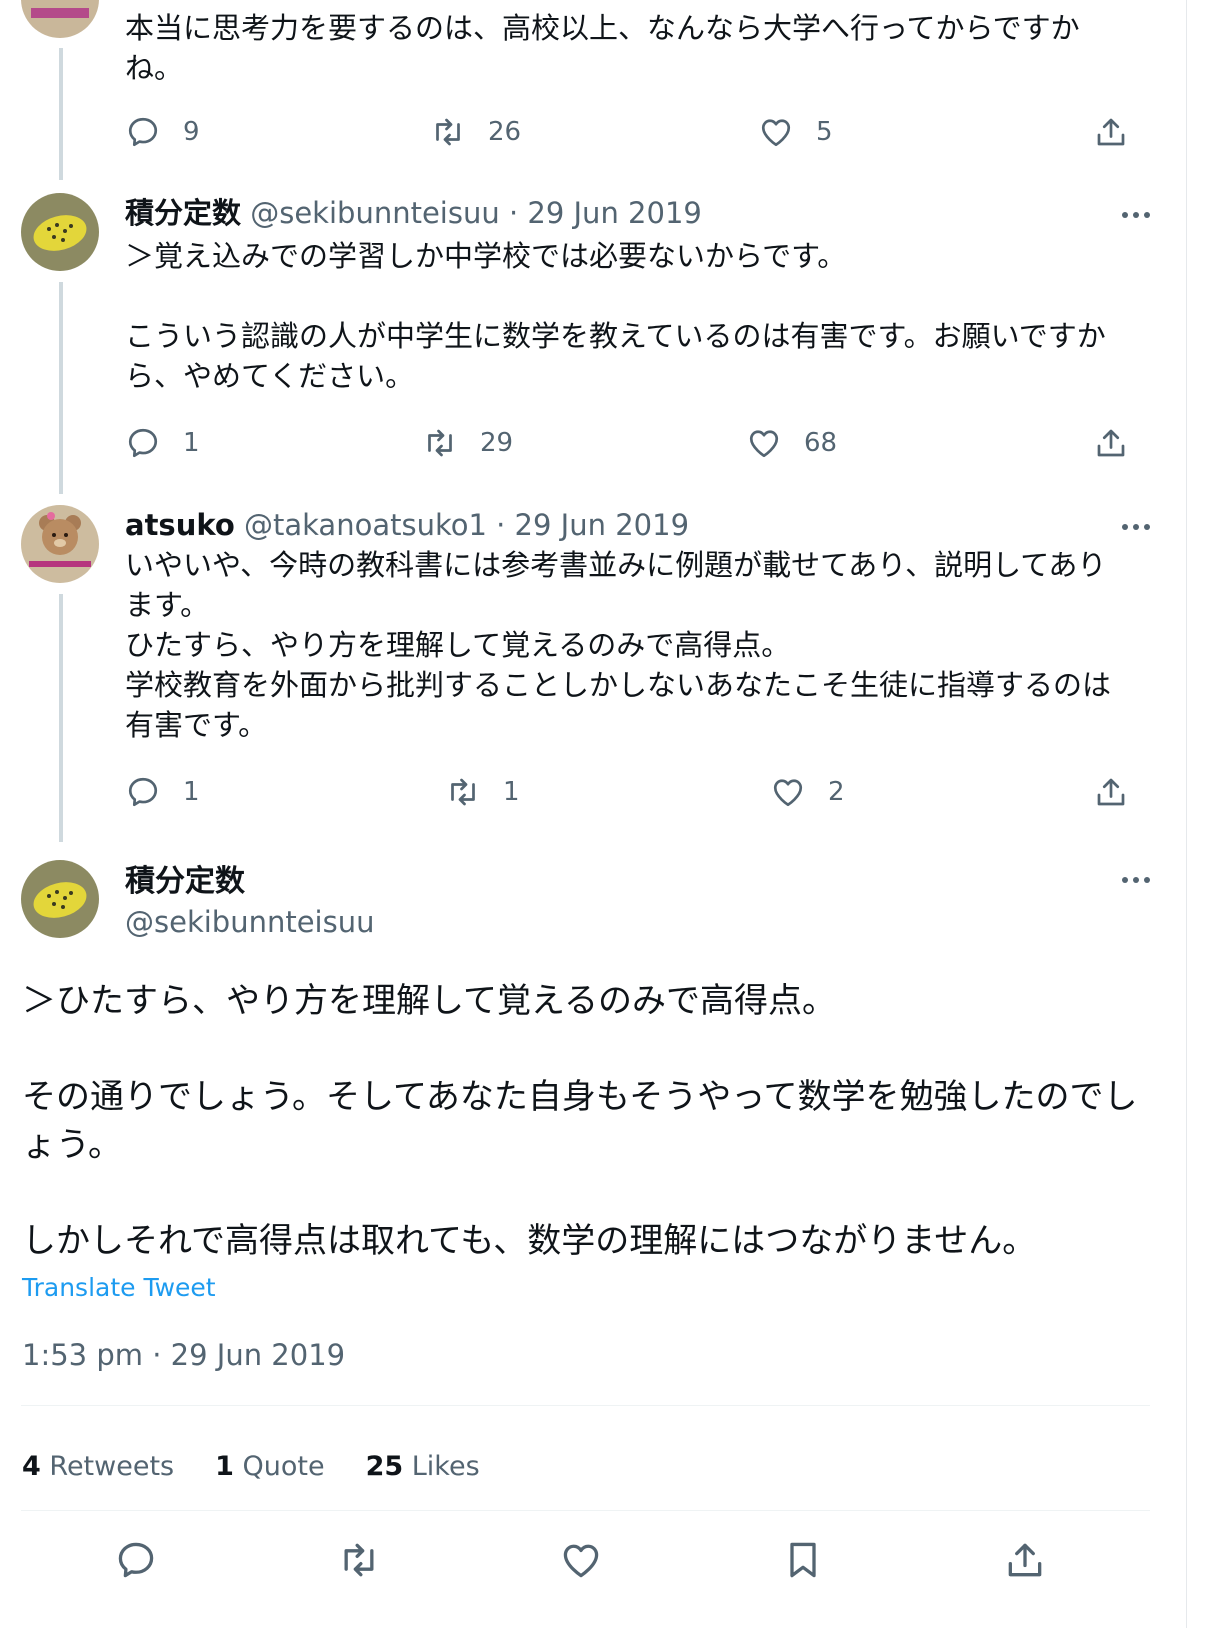  What do you see at coordinates (250, 922) in the screenshot?
I see `main-user-handle: @sekibunnteisuu` at bounding box center [250, 922].